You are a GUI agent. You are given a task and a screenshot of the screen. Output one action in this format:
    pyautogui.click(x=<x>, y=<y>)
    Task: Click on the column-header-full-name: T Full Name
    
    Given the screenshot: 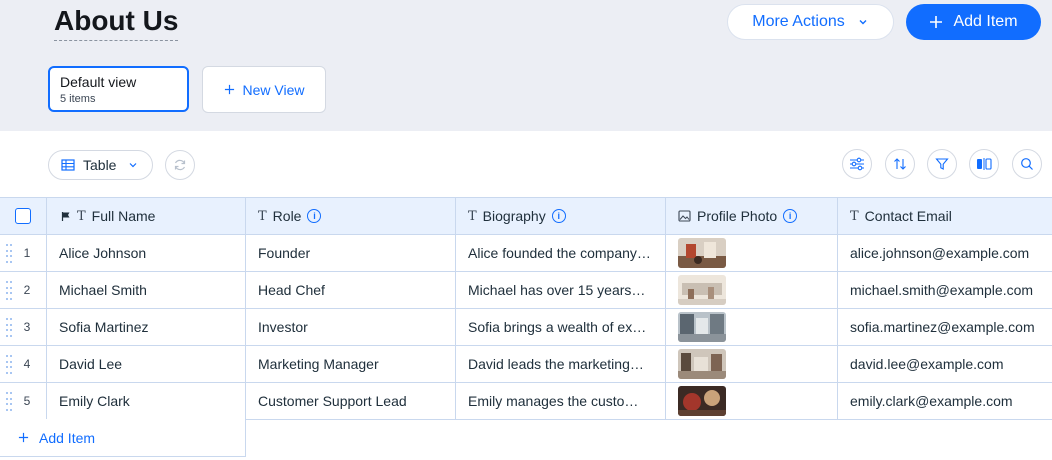 What is the action you would take?
    pyautogui.click(x=146, y=216)
    